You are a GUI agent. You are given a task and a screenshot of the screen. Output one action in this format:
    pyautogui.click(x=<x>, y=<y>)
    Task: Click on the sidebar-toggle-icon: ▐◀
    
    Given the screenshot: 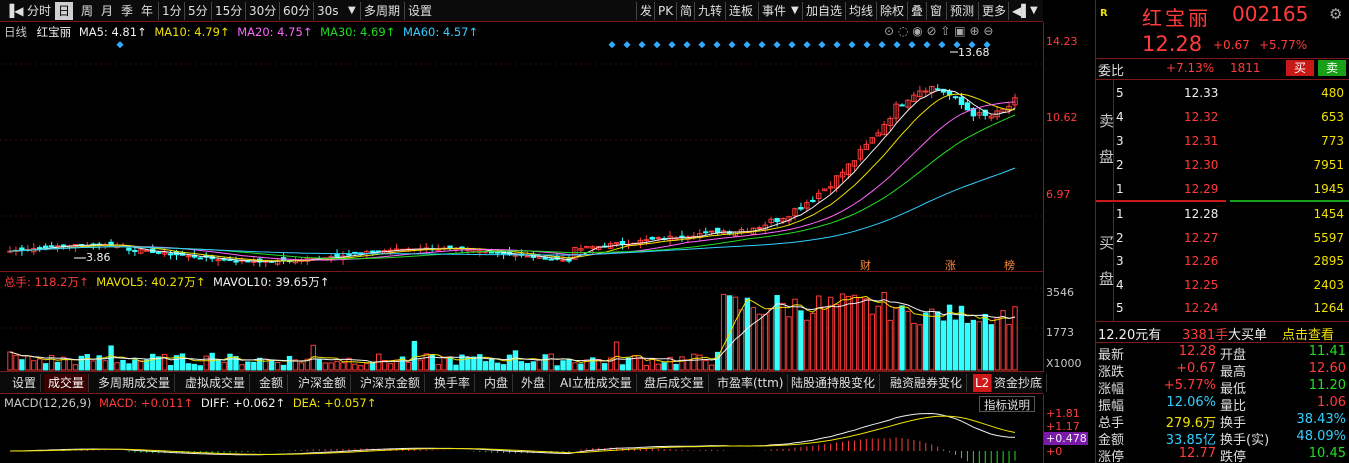 What is the action you would take?
    pyautogui.click(x=14, y=11)
    